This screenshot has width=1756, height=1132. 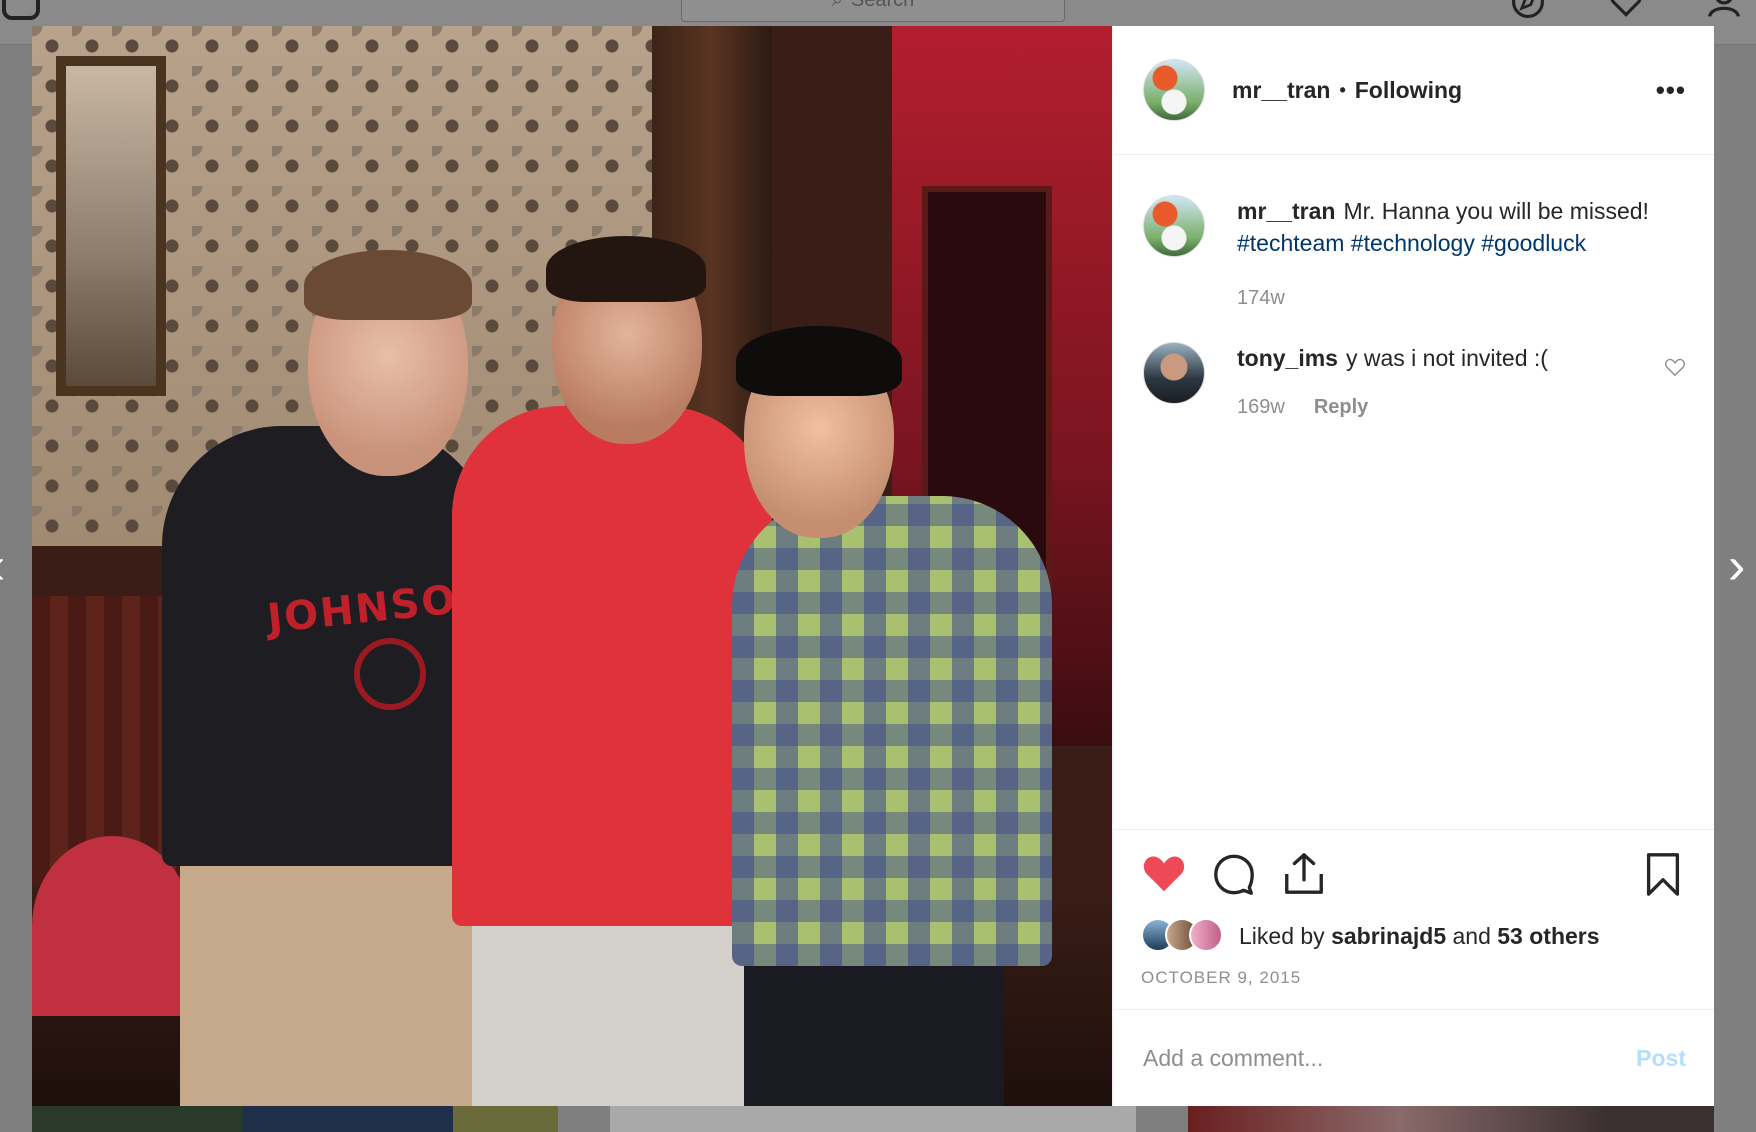 I want to click on caption-age: 174w, so click(x=1261, y=298).